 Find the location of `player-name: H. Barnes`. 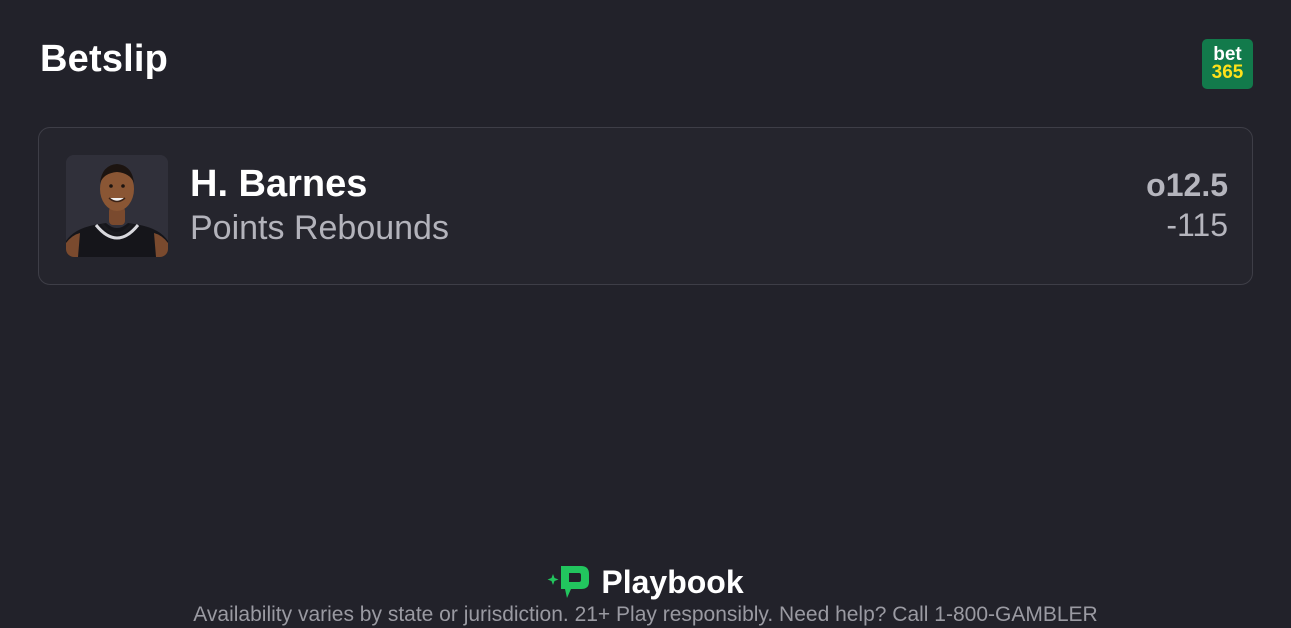

player-name: H. Barnes is located at coordinates (279, 184).